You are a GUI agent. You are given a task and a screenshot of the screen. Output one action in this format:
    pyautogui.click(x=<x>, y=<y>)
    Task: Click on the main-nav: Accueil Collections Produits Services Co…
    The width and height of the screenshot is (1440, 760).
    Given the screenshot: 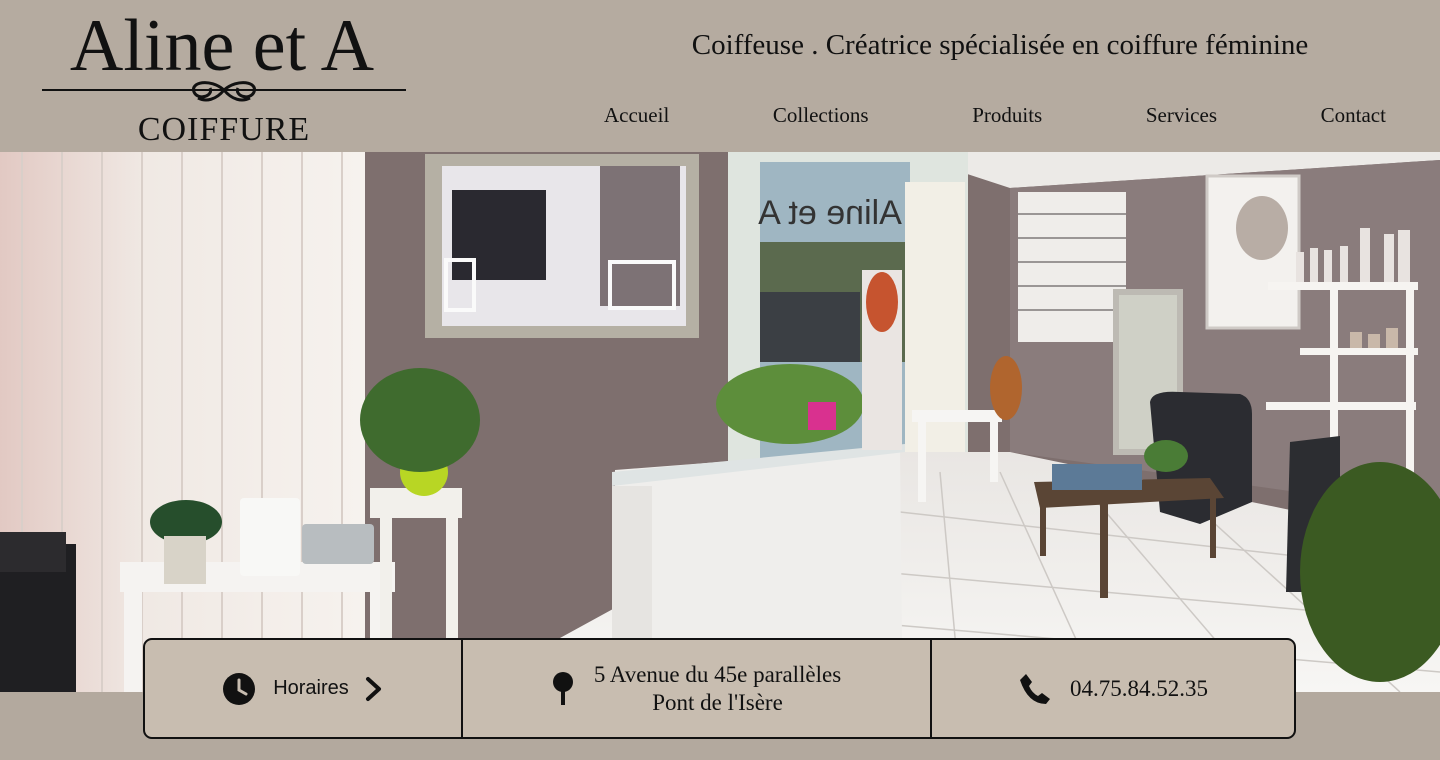 What is the action you would take?
    pyautogui.click(x=995, y=115)
    